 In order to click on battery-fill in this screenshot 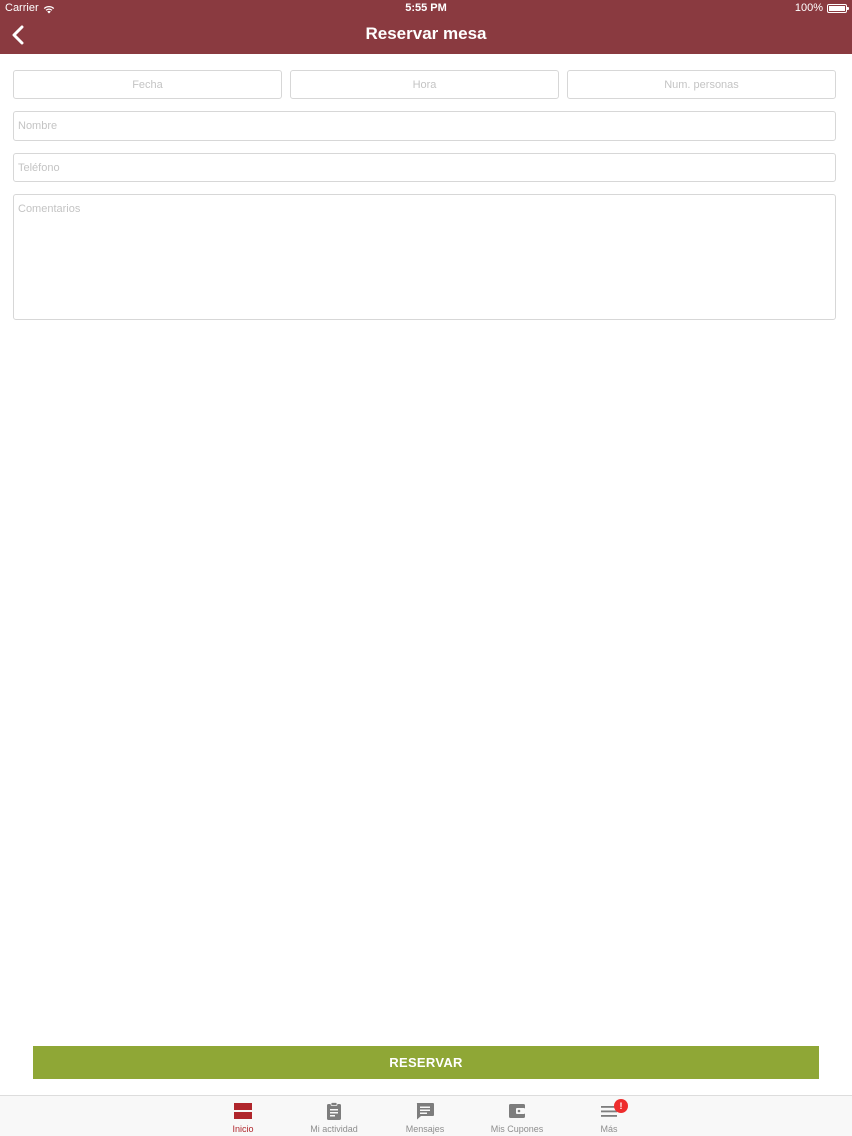, I will do `click(837, 8)`.